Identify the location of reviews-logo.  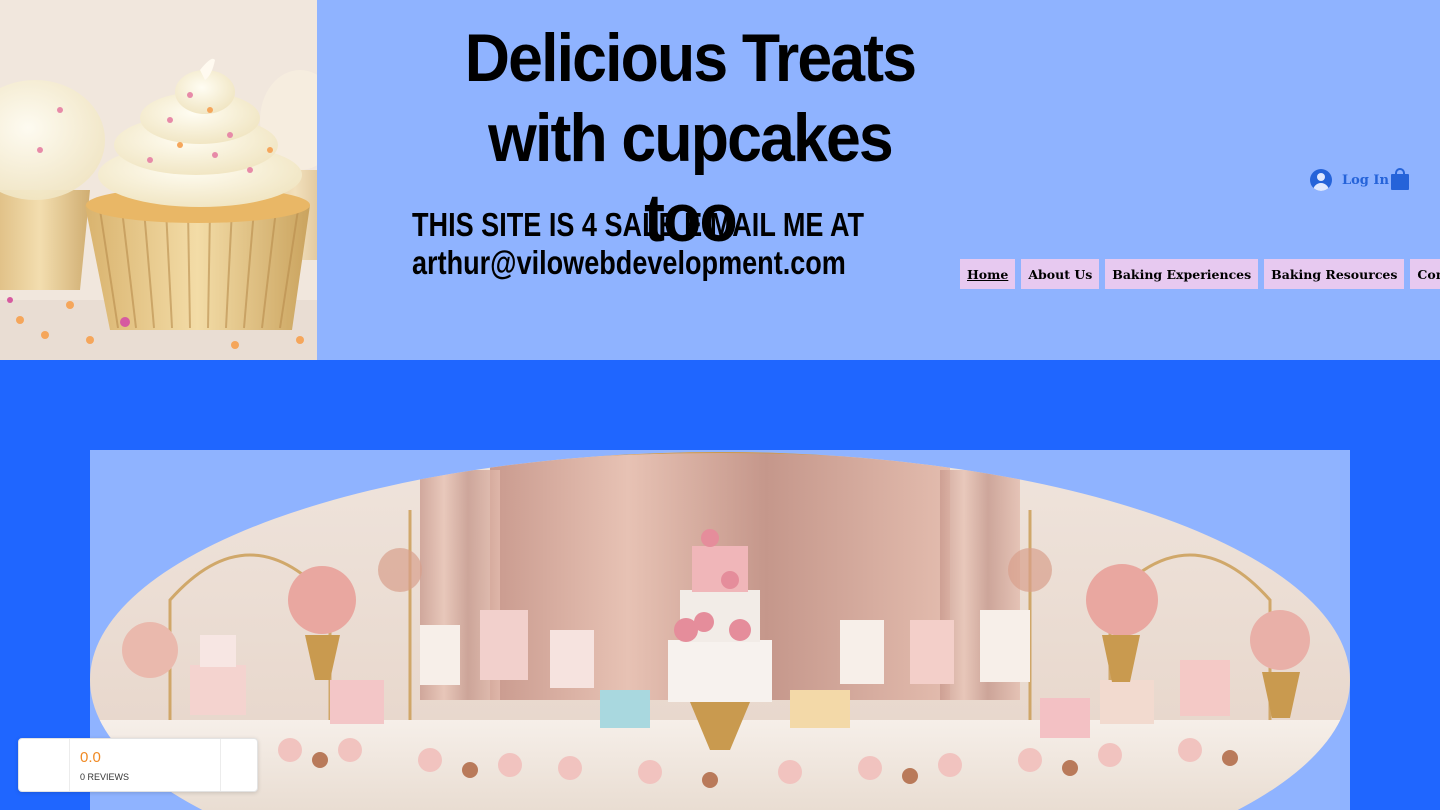
(44, 765).